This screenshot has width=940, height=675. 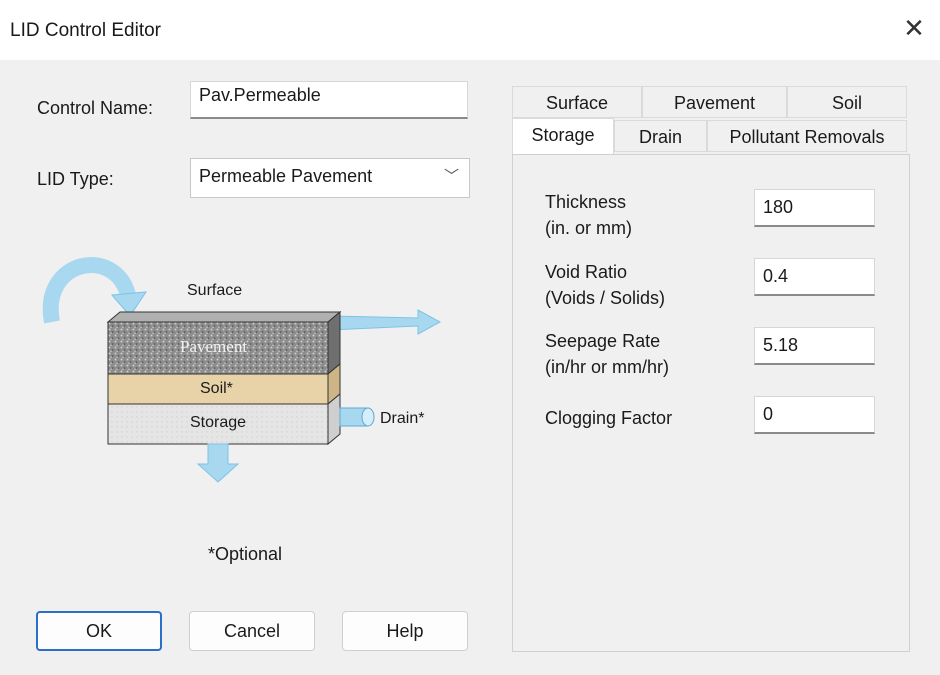 I want to click on thickness-label: Thickness, so click(x=586, y=202).